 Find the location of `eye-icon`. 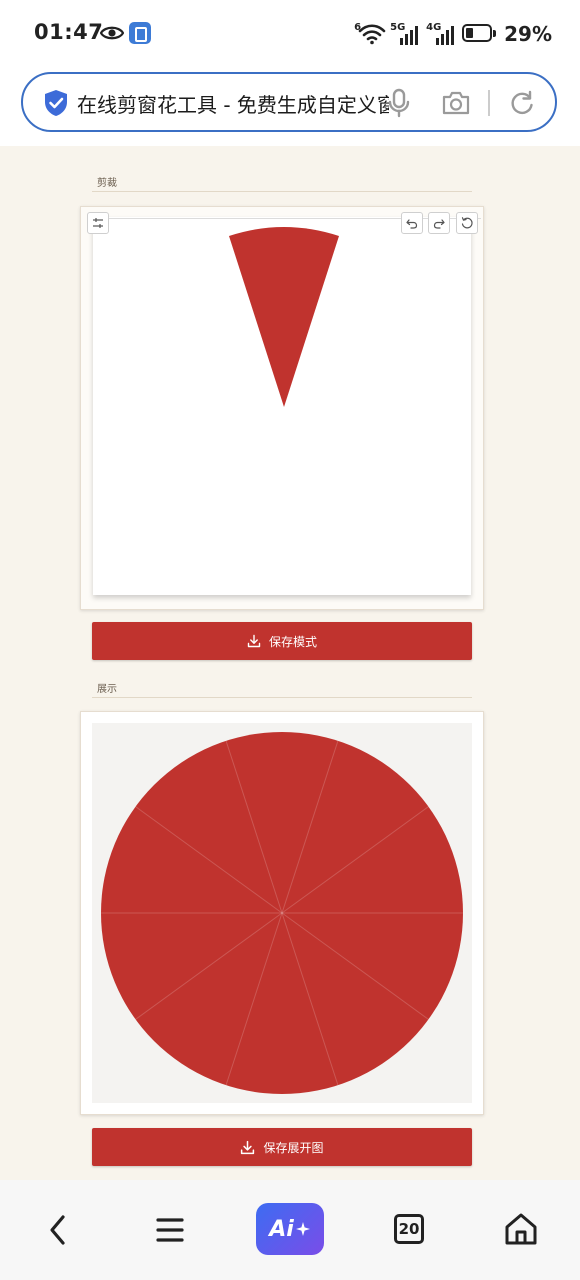

eye-icon is located at coordinates (112, 33).